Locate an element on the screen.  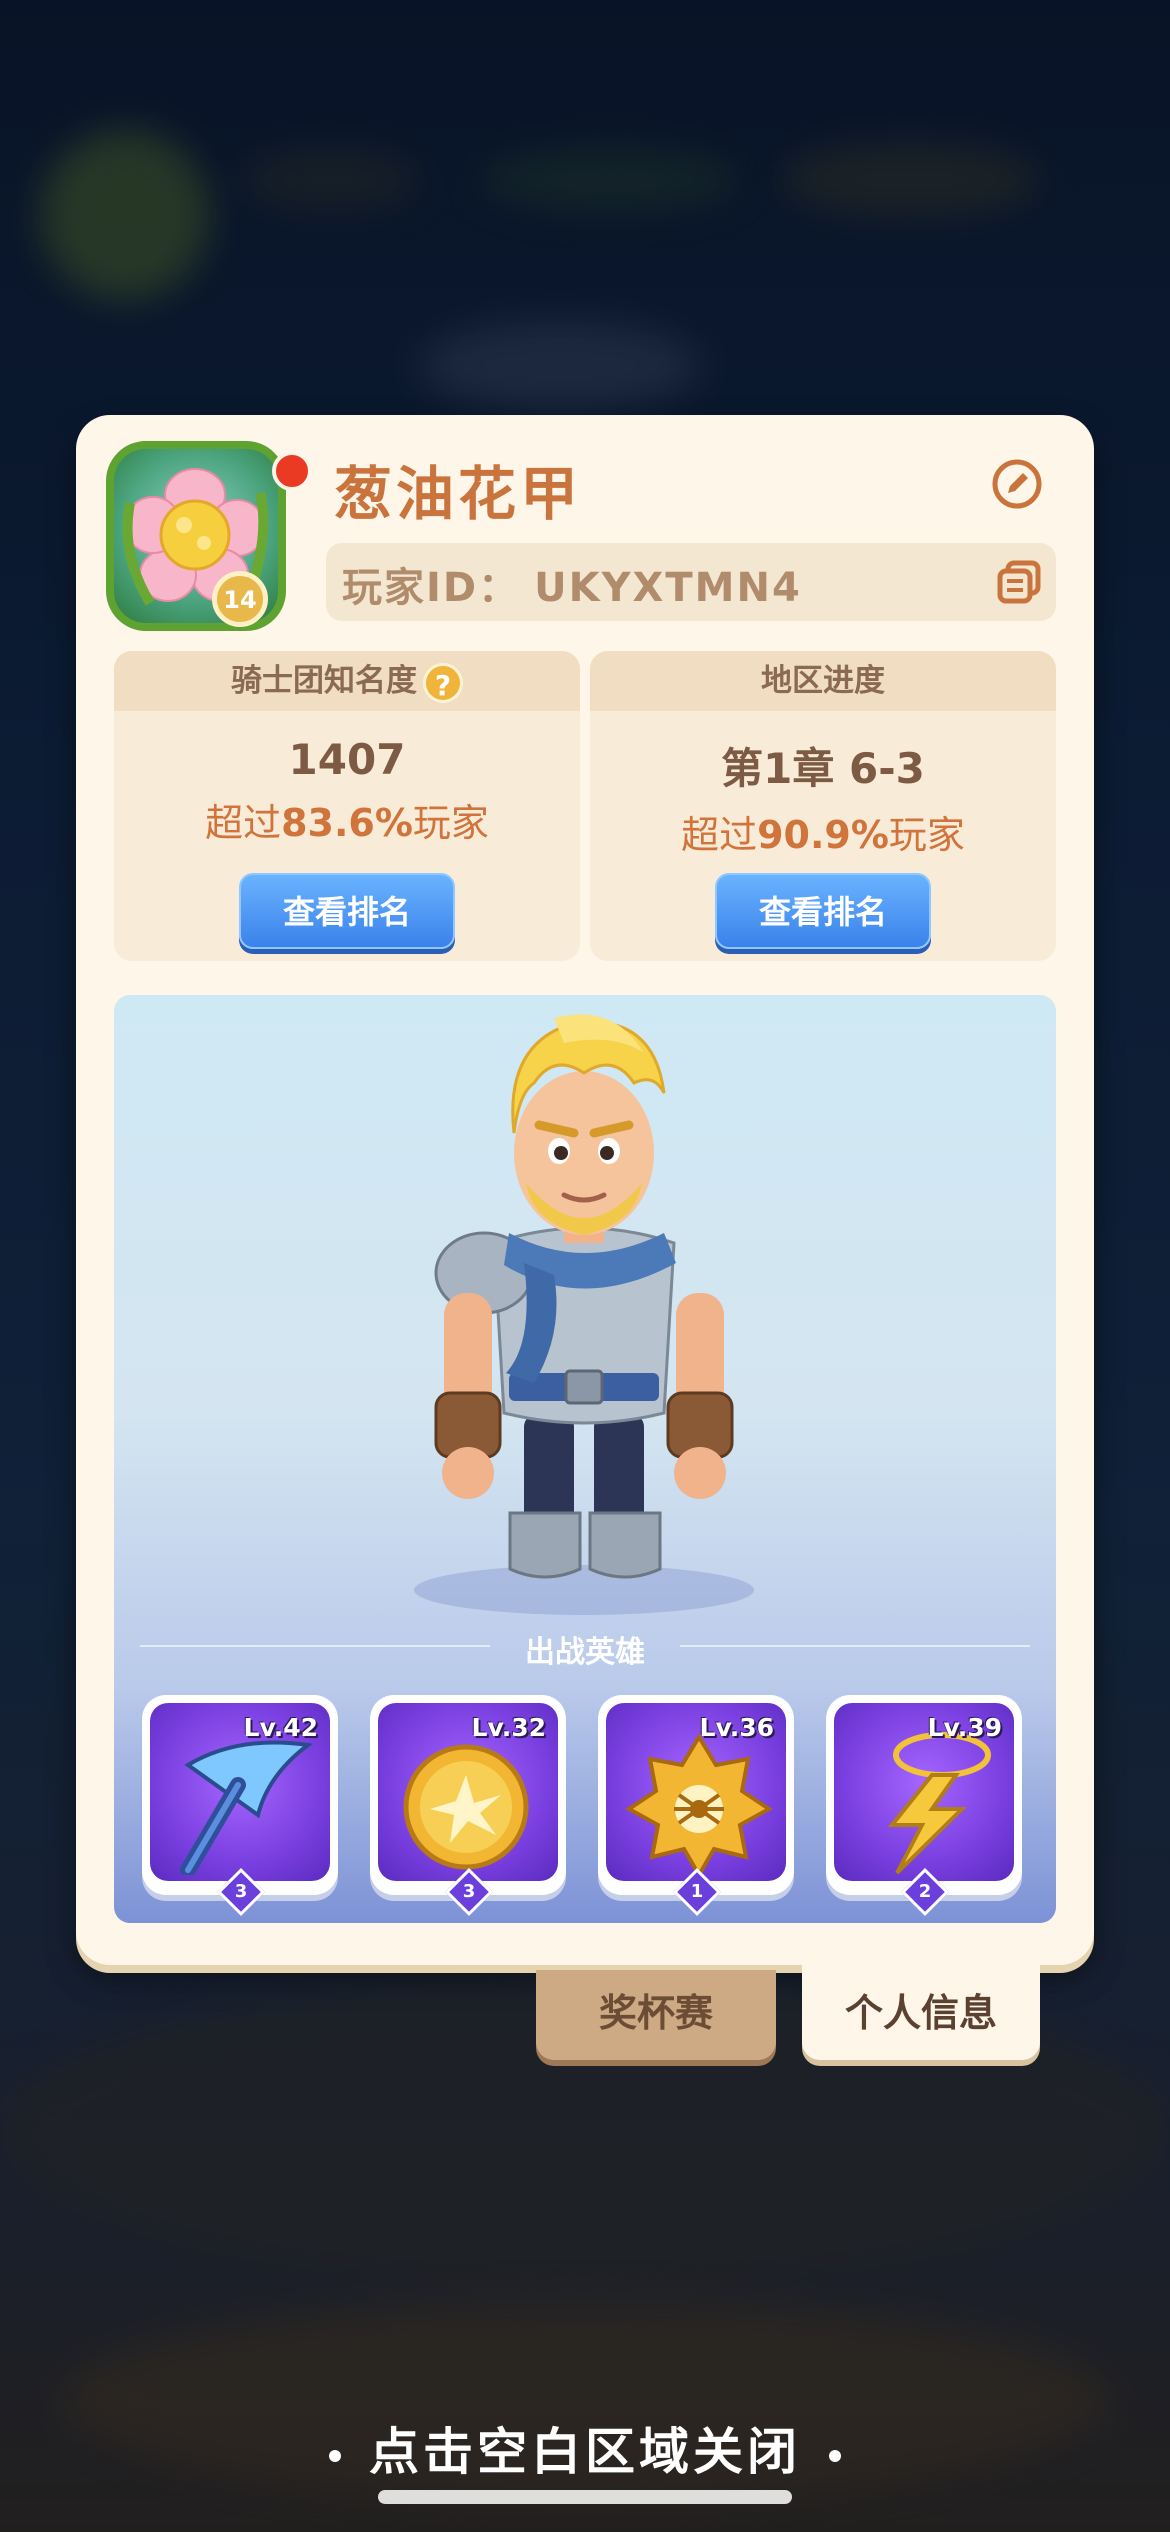
hero-card-crossbow: Lv.42 3 is located at coordinates (240, 1806).